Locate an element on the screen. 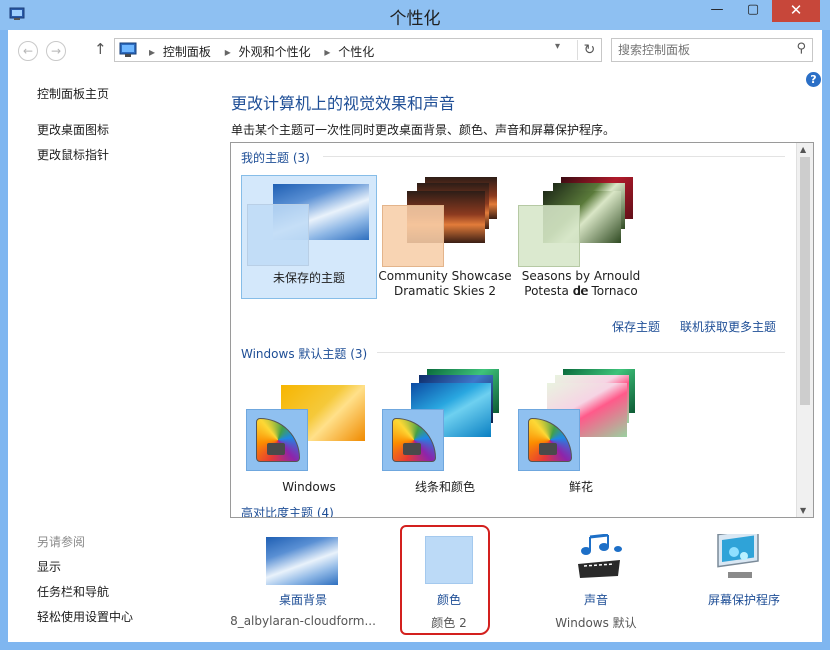 The image size is (830, 650). theme-item-seasons: Seasons by Arnould de Potesta de Tornaco is located at coordinates (581, 237).